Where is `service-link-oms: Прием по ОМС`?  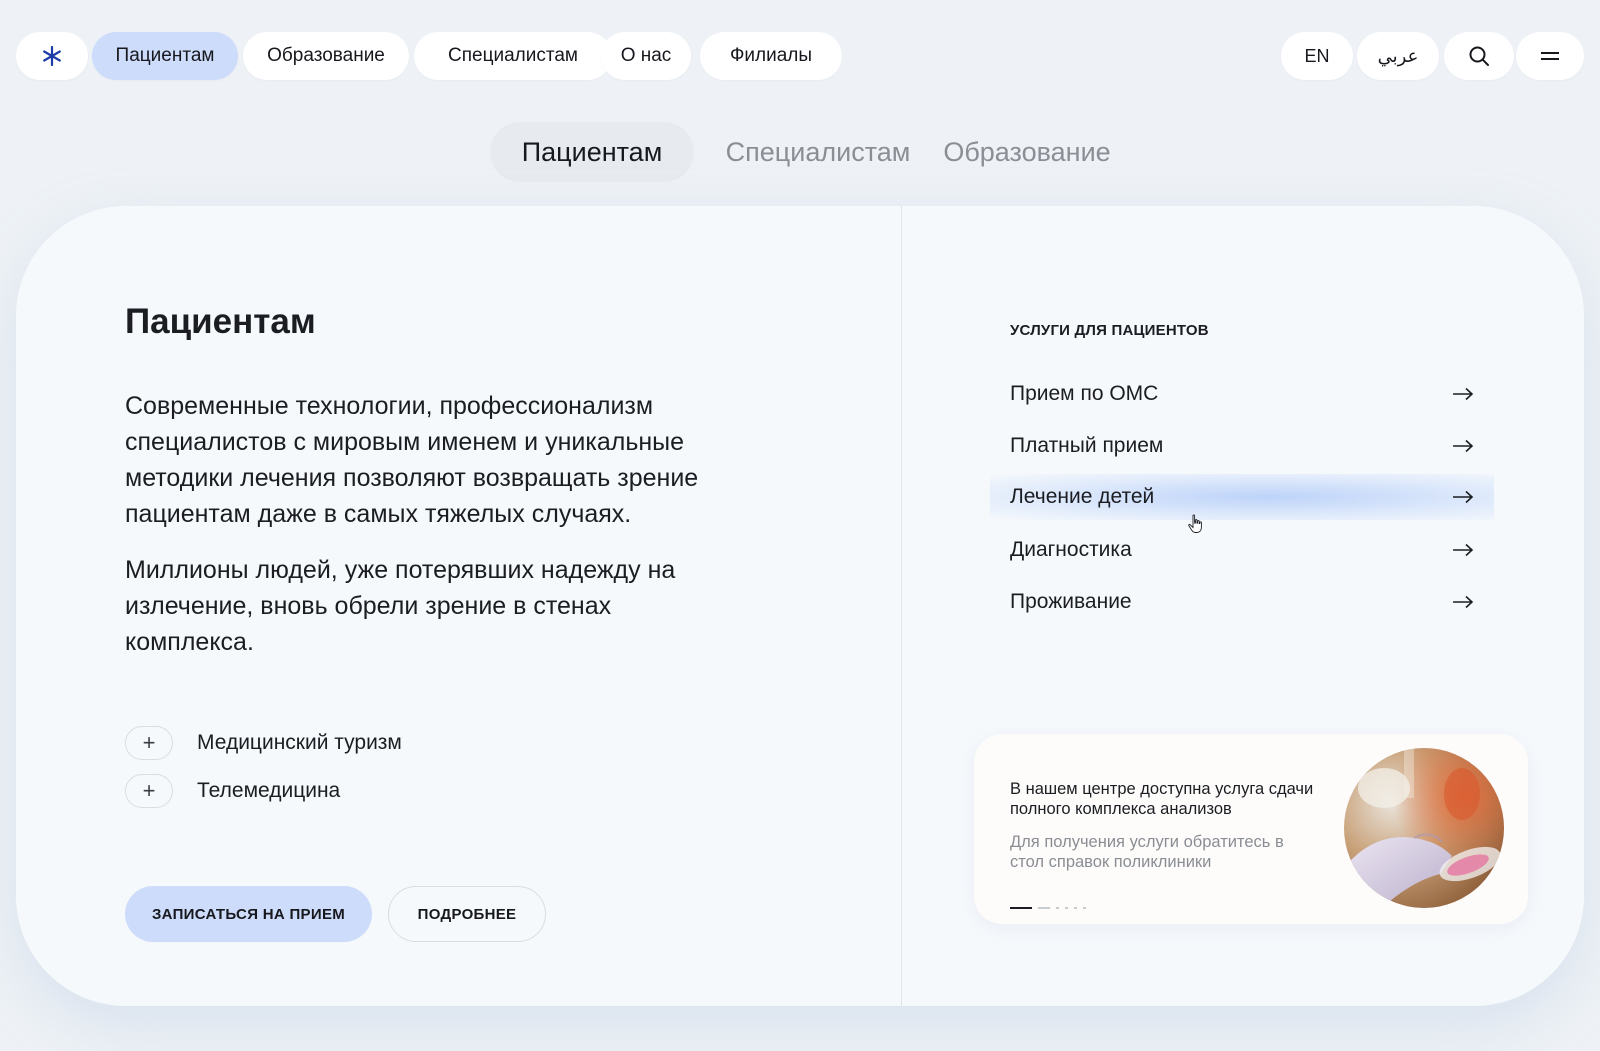
service-link-oms: Прием по ОМС is located at coordinates (1242, 394).